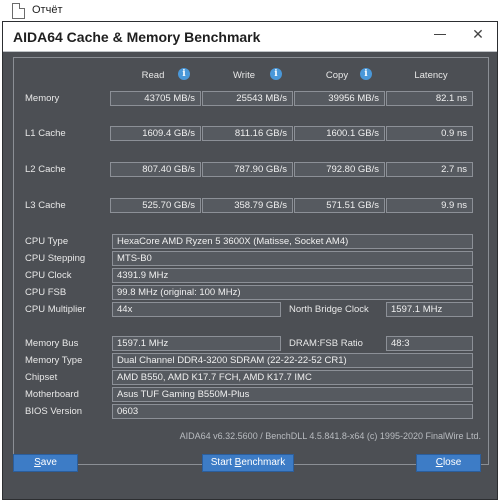  What do you see at coordinates (196, 309) in the screenshot?
I see `cpu-multiplier-value: 44x` at bounding box center [196, 309].